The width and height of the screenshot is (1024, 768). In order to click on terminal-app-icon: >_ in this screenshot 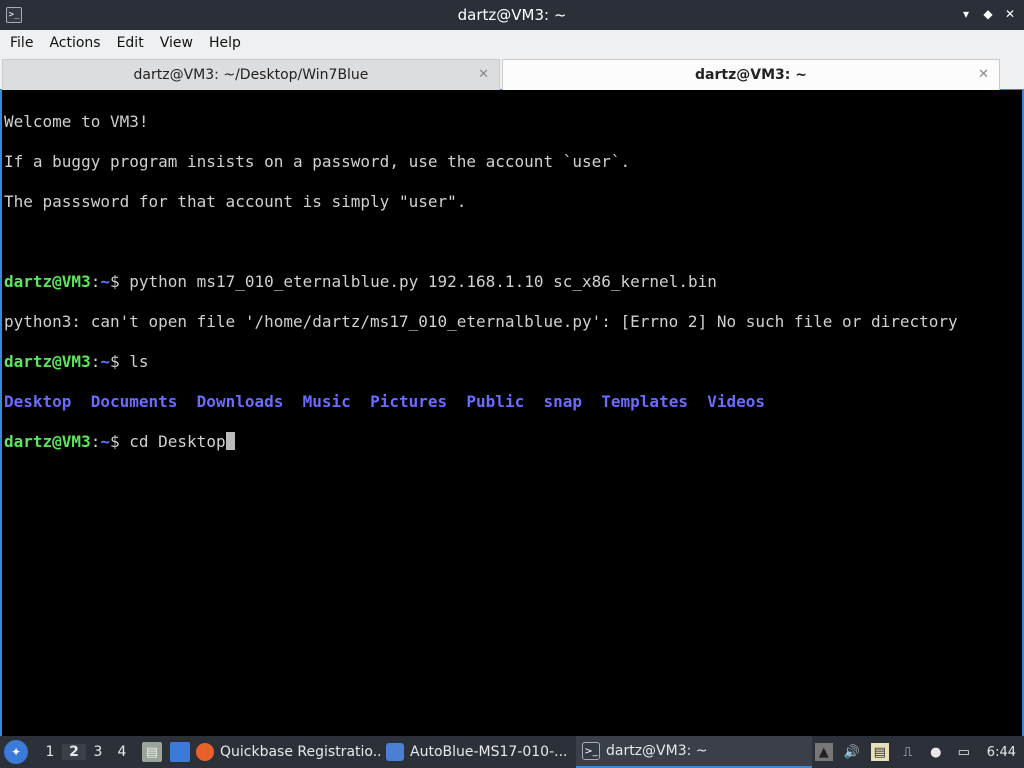, I will do `click(14, 15)`.